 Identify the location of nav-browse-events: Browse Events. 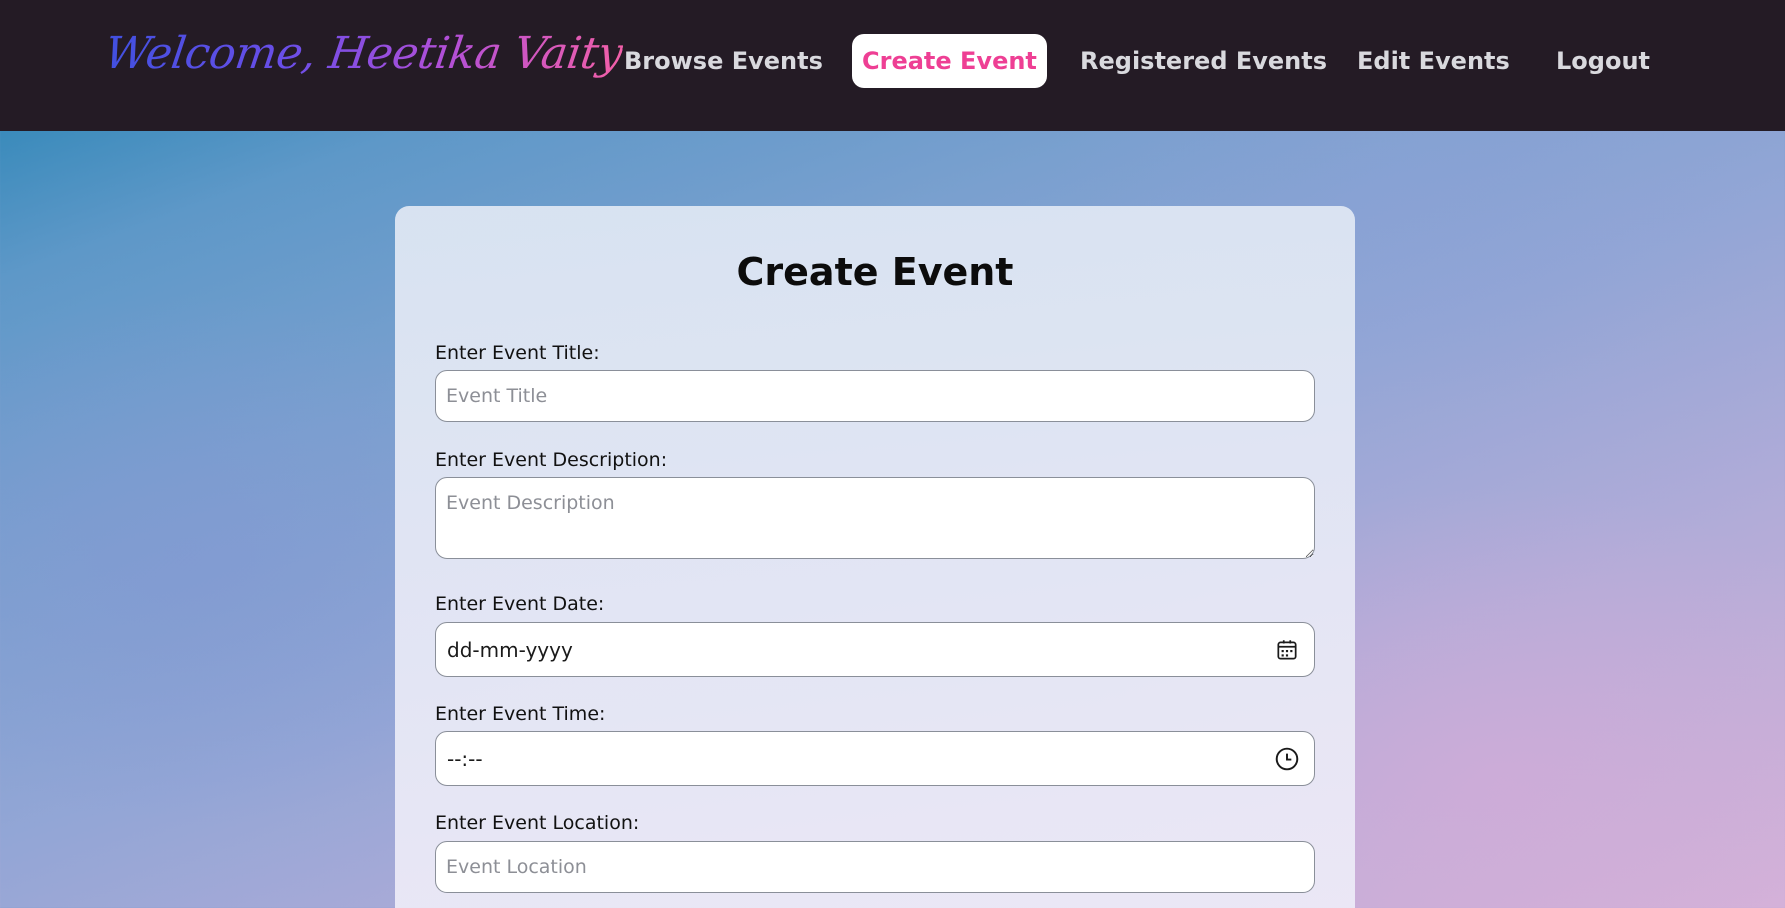
(723, 61).